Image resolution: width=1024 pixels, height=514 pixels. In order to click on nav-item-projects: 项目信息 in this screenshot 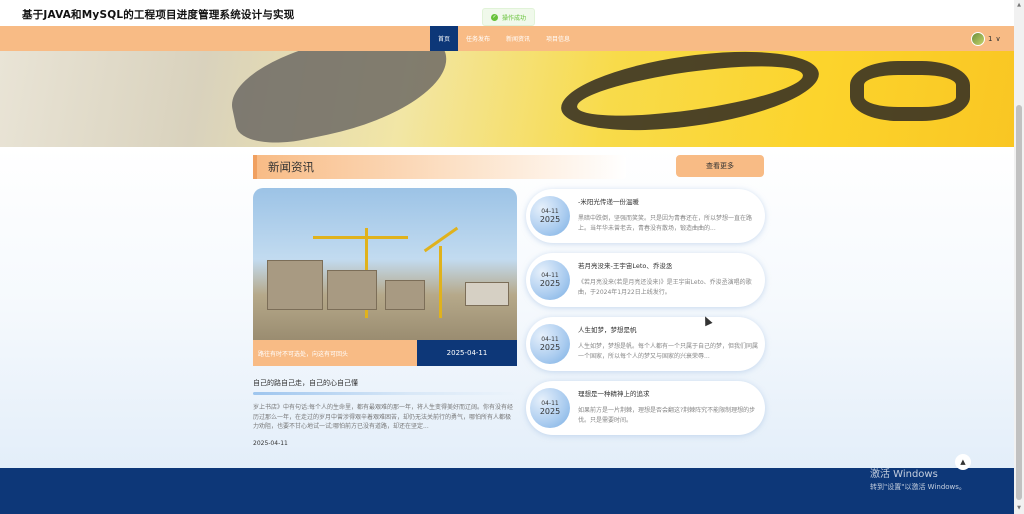, I will do `click(558, 38)`.